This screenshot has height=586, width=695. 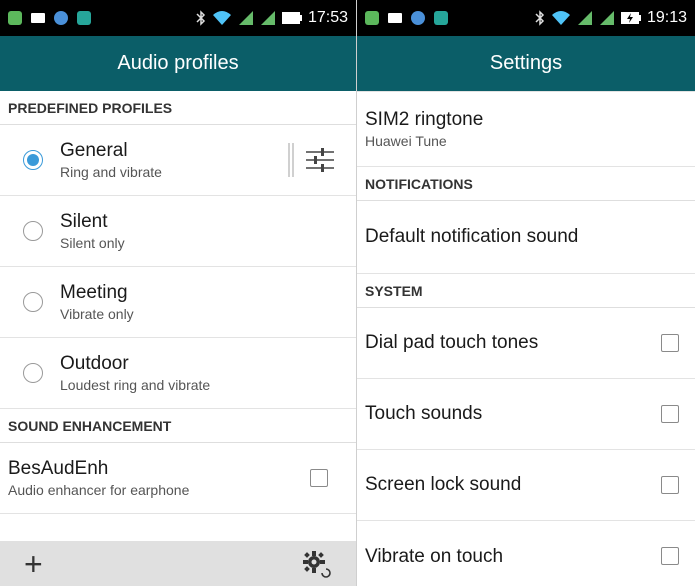 I want to click on page-title: Settings, so click(x=526, y=63).